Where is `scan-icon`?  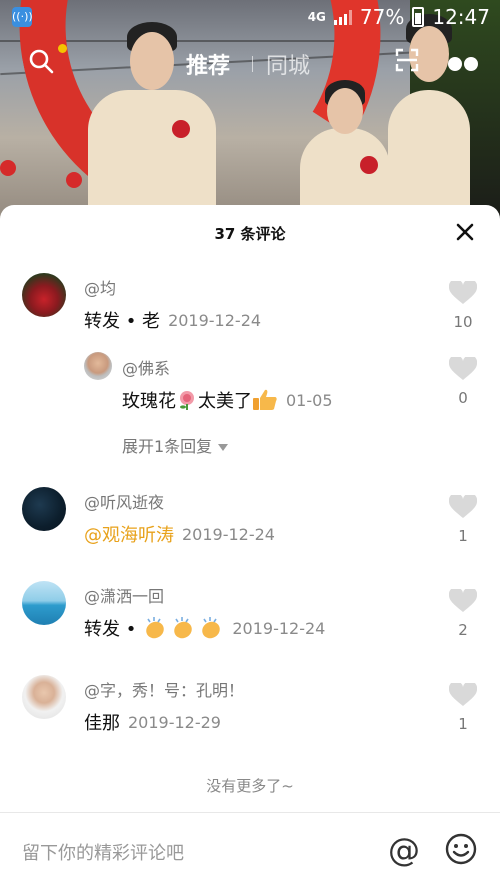 scan-icon is located at coordinates (407, 60).